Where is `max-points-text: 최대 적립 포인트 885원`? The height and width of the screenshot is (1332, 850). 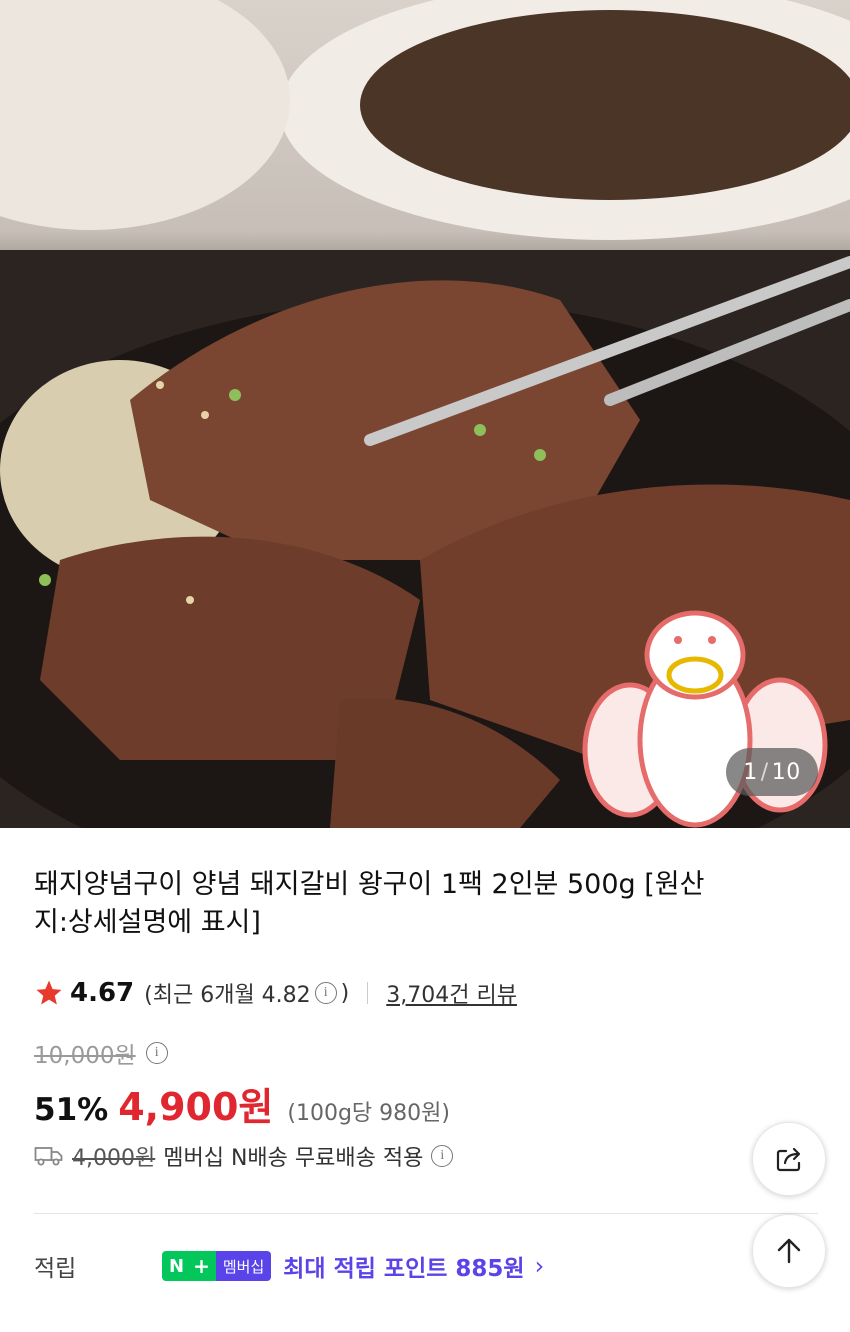 max-points-text: 최대 적립 포인트 885원 is located at coordinates (404, 1269).